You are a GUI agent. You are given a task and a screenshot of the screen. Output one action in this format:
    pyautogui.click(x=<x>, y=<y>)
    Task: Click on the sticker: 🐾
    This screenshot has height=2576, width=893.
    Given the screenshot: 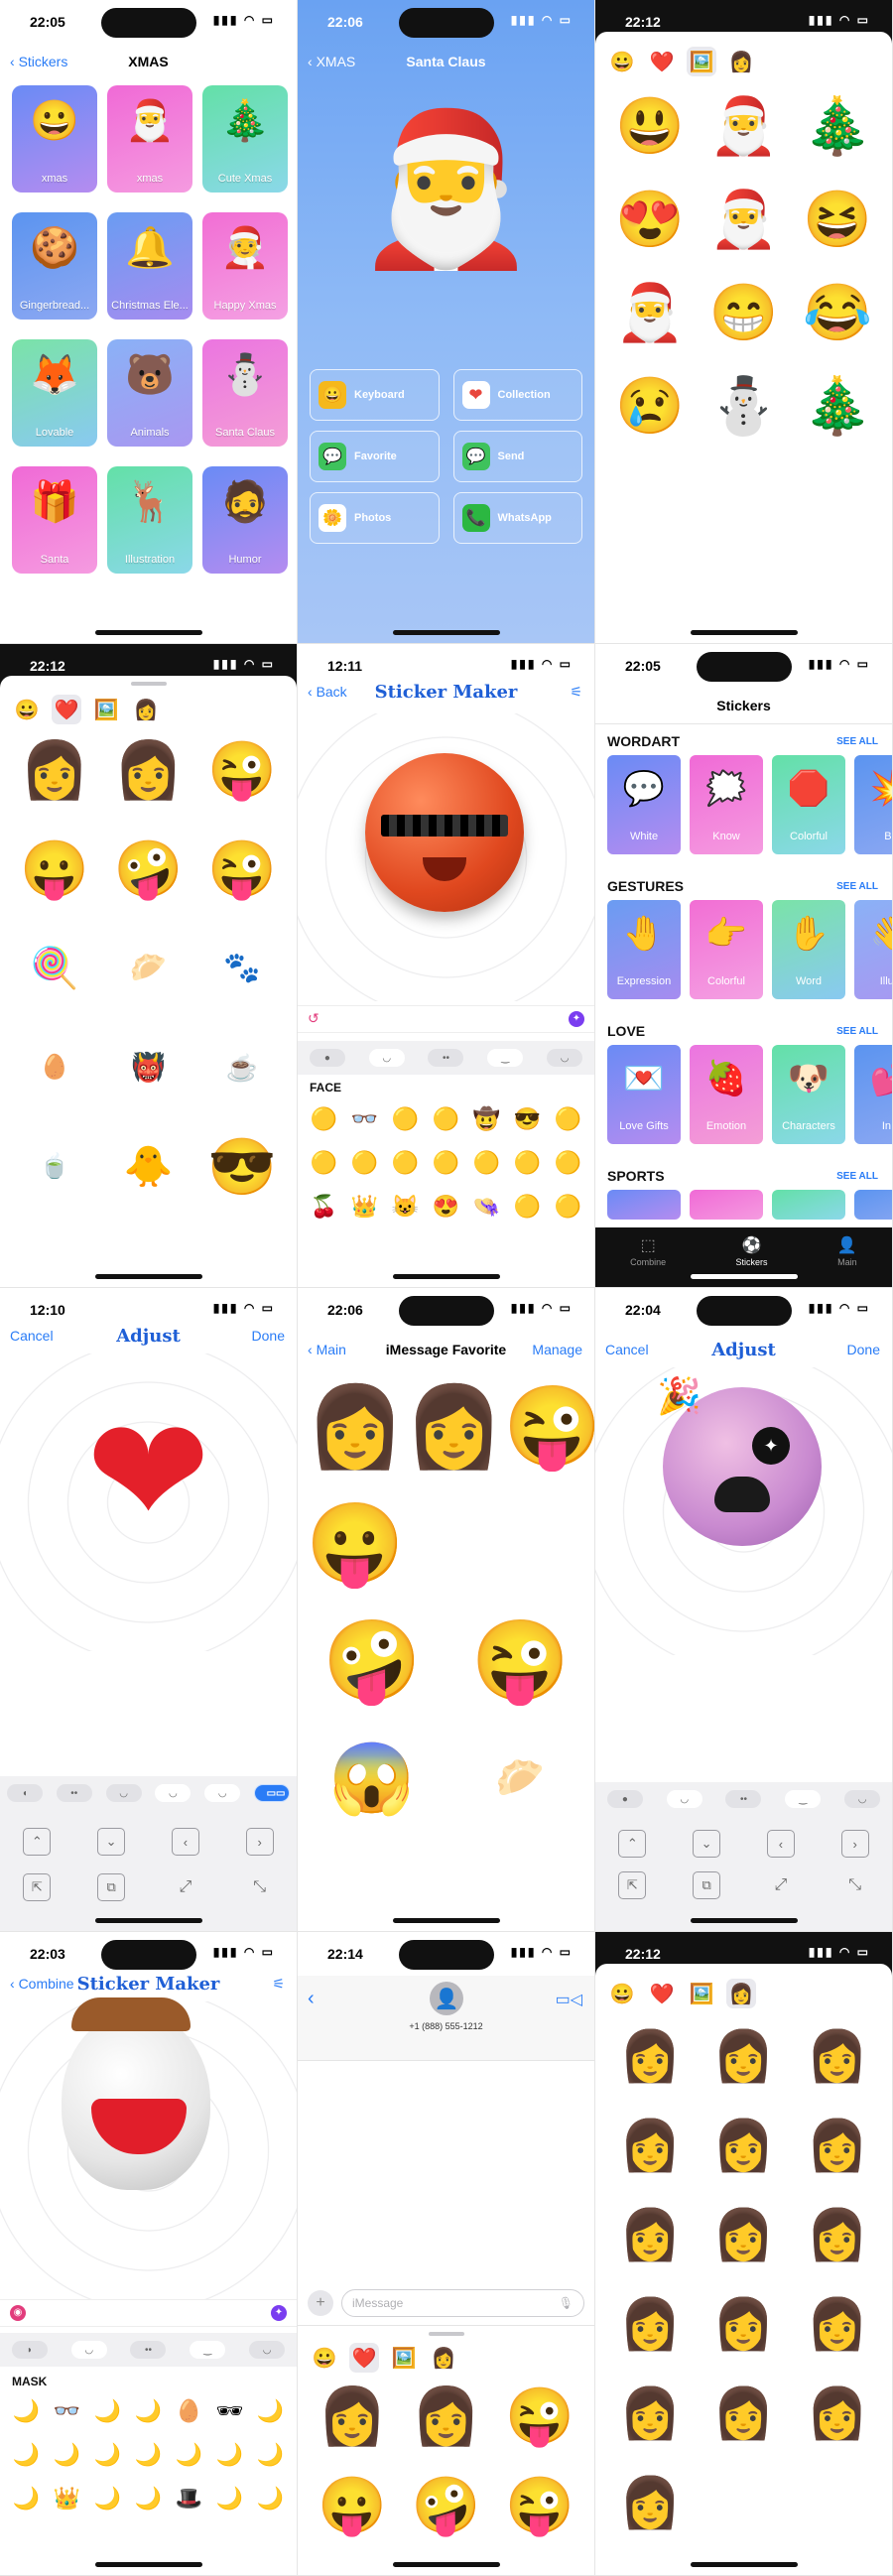 What is the action you would take?
    pyautogui.click(x=241, y=969)
    